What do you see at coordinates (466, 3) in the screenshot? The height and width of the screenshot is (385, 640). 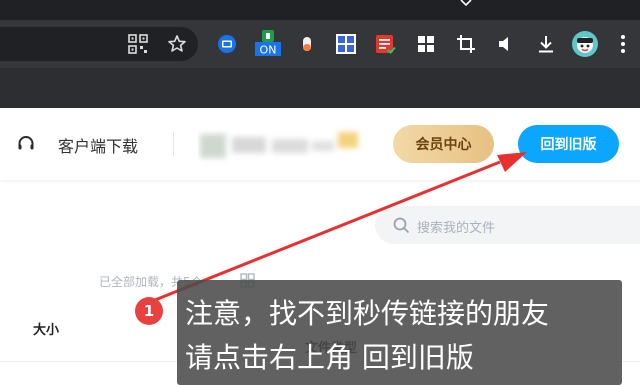 I see `tab-caret-icon` at bounding box center [466, 3].